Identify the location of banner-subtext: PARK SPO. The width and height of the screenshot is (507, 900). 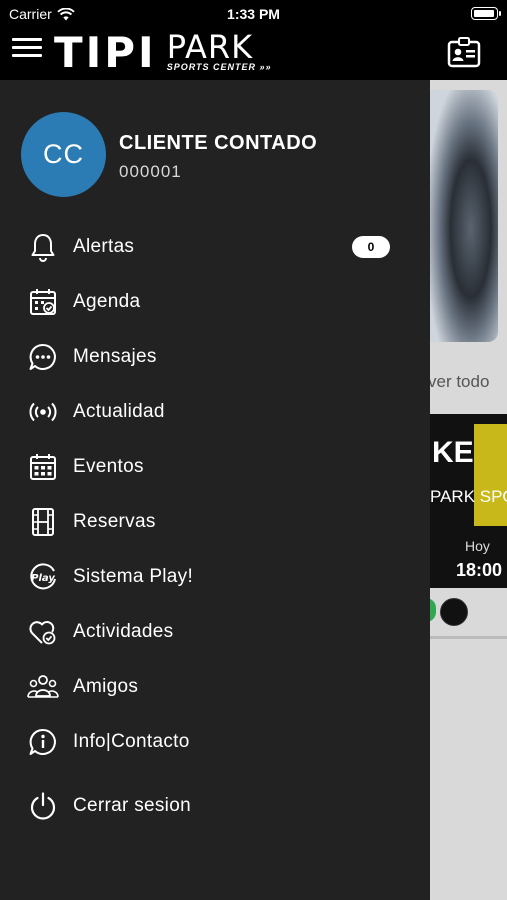
(468, 496).